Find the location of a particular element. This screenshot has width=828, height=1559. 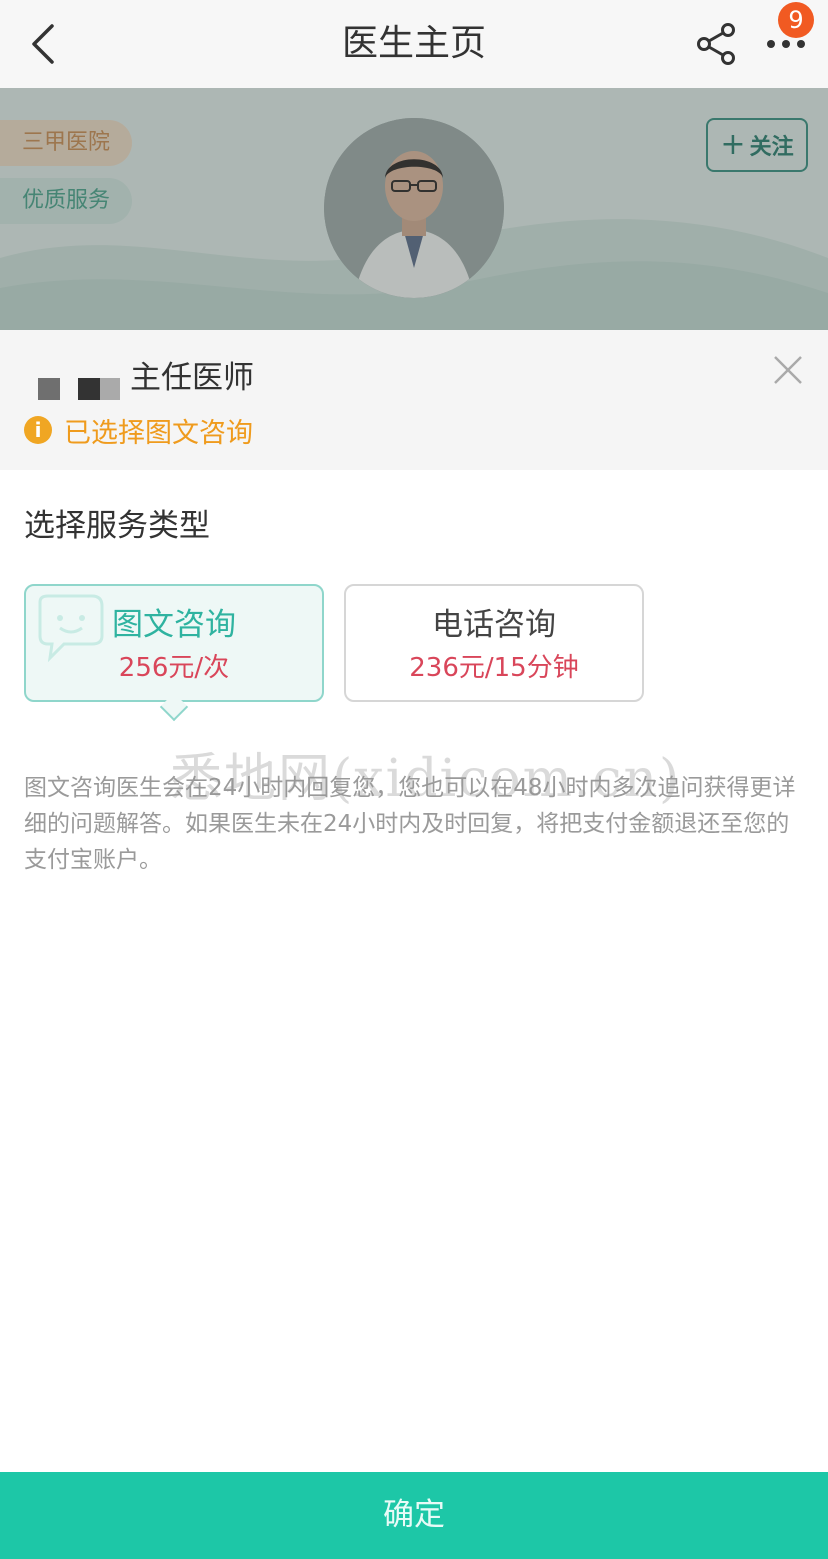

selected-service-notice: i 已选择图文咨询 is located at coordinates (138, 430).